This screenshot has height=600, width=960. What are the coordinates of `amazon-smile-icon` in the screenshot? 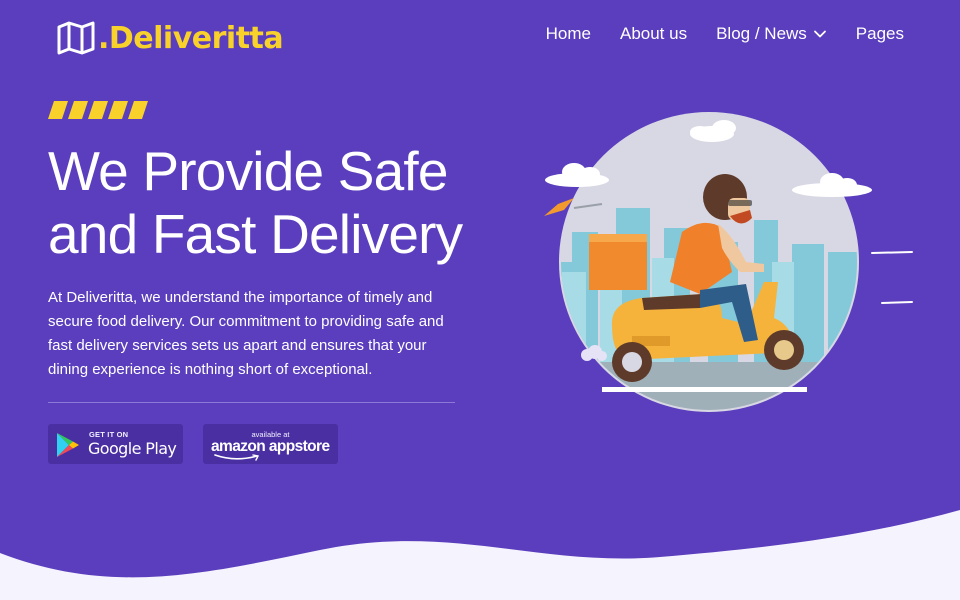 It's located at (237, 457).